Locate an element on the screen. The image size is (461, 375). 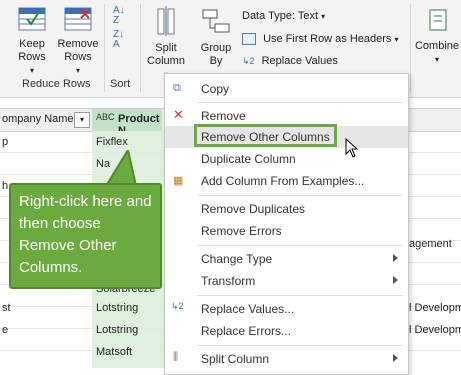
menu-item-label: Remove Other Columns is located at coordinates (265, 137).